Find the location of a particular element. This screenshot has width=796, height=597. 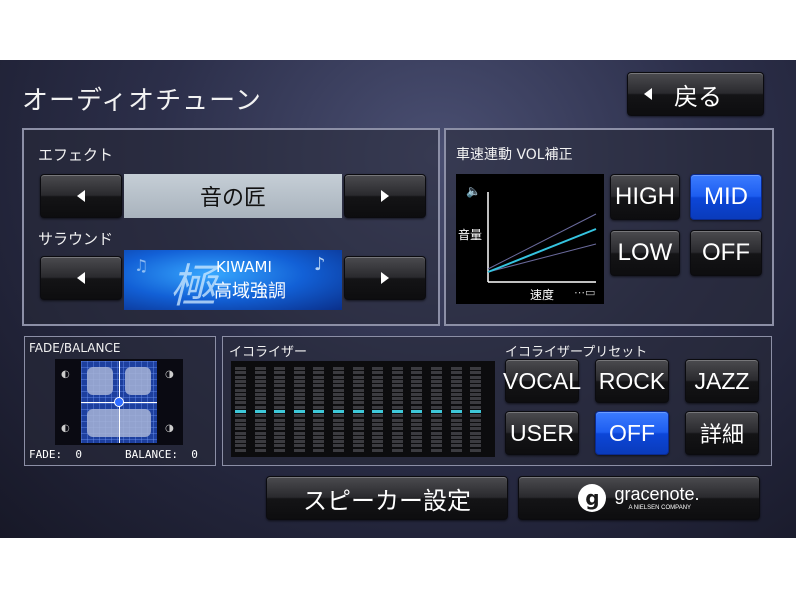

effect-next-button is located at coordinates (385, 196).